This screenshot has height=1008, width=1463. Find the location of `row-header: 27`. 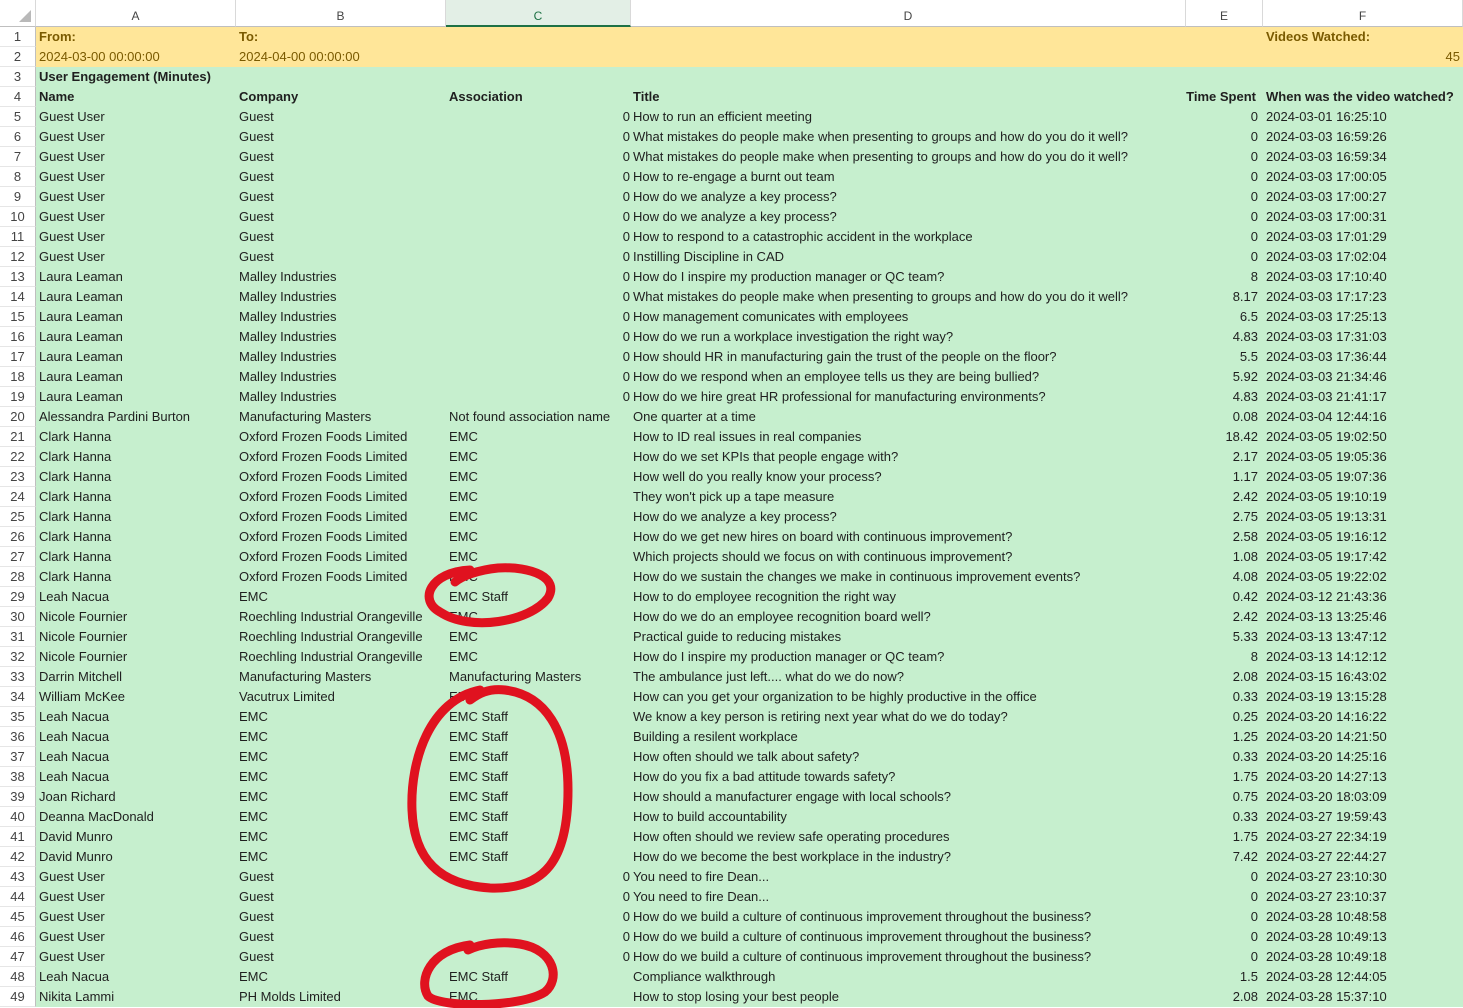

row-header: 27 is located at coordinates (18, 557).